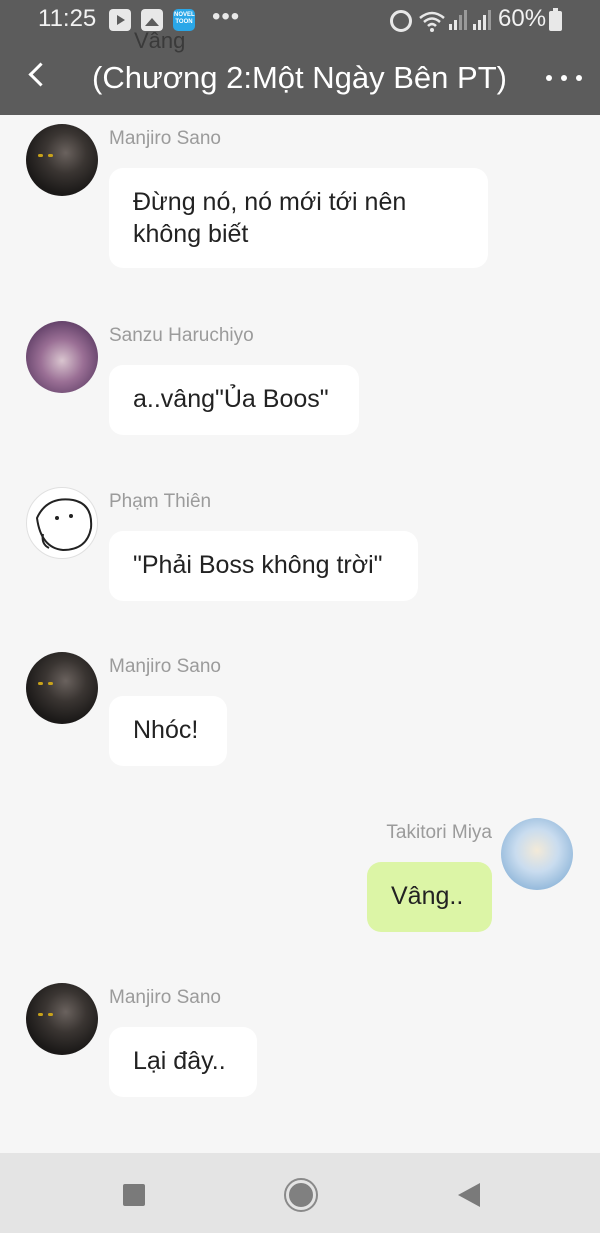  I want to click on sender-name: Takitori Miya, so click(439, 832).